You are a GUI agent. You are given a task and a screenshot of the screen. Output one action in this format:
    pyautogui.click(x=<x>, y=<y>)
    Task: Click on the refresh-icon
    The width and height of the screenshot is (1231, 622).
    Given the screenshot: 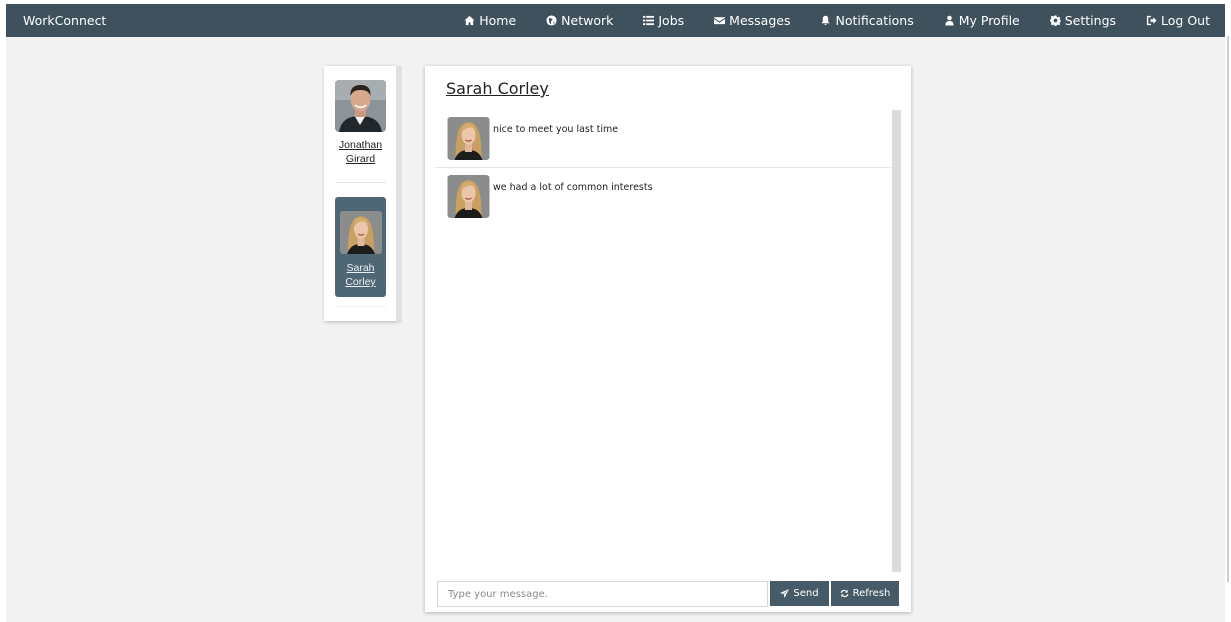 What is the action you would take?
    pyautogui.click(x=844, y=593)
    